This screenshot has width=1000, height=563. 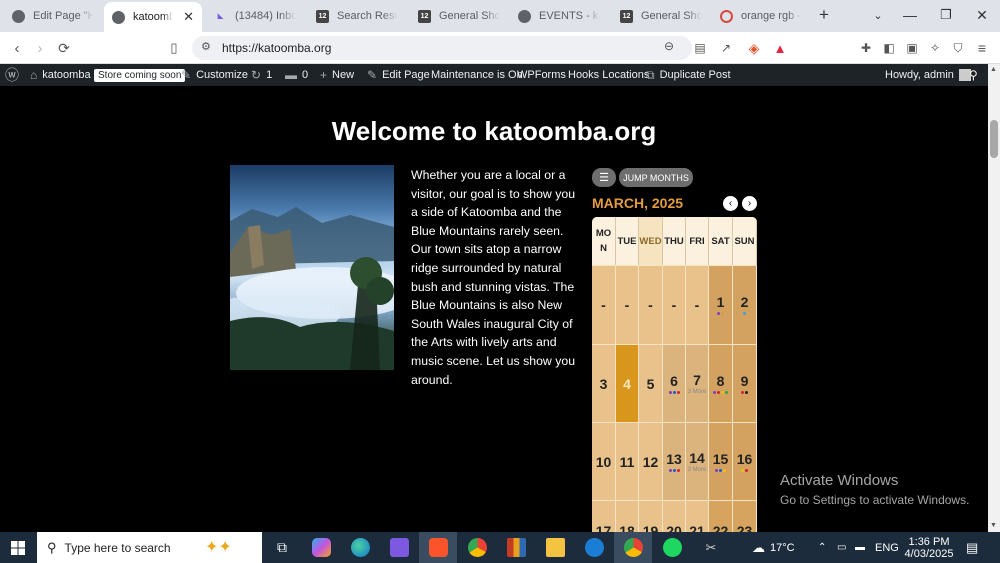 What do you see at coordinates (674, 516) in the screenshot?
I see `calendar-day: 20` at bounding box center [674, 516].